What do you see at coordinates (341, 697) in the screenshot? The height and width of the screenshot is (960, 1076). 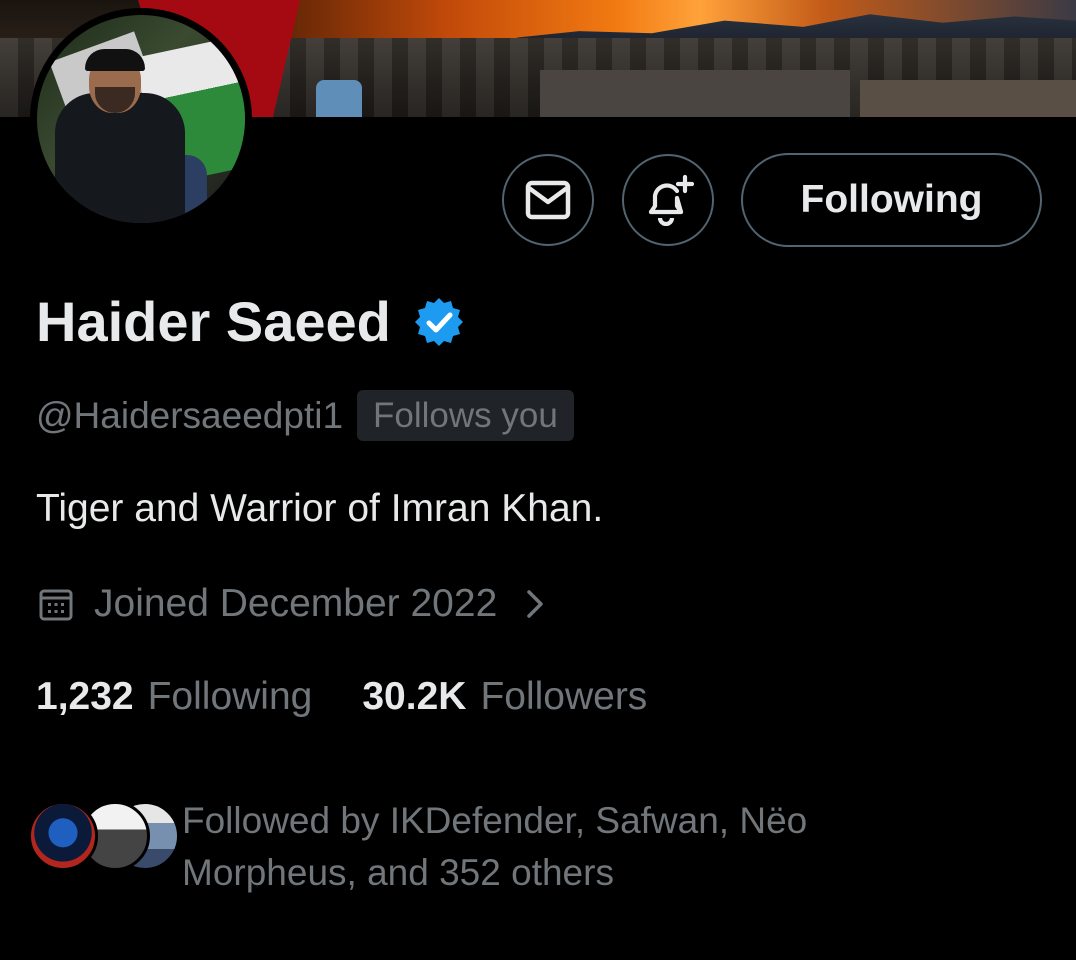 I see `follow-stats: 1,232 Following 30.2K Followers` at bounding box center [341, 697].